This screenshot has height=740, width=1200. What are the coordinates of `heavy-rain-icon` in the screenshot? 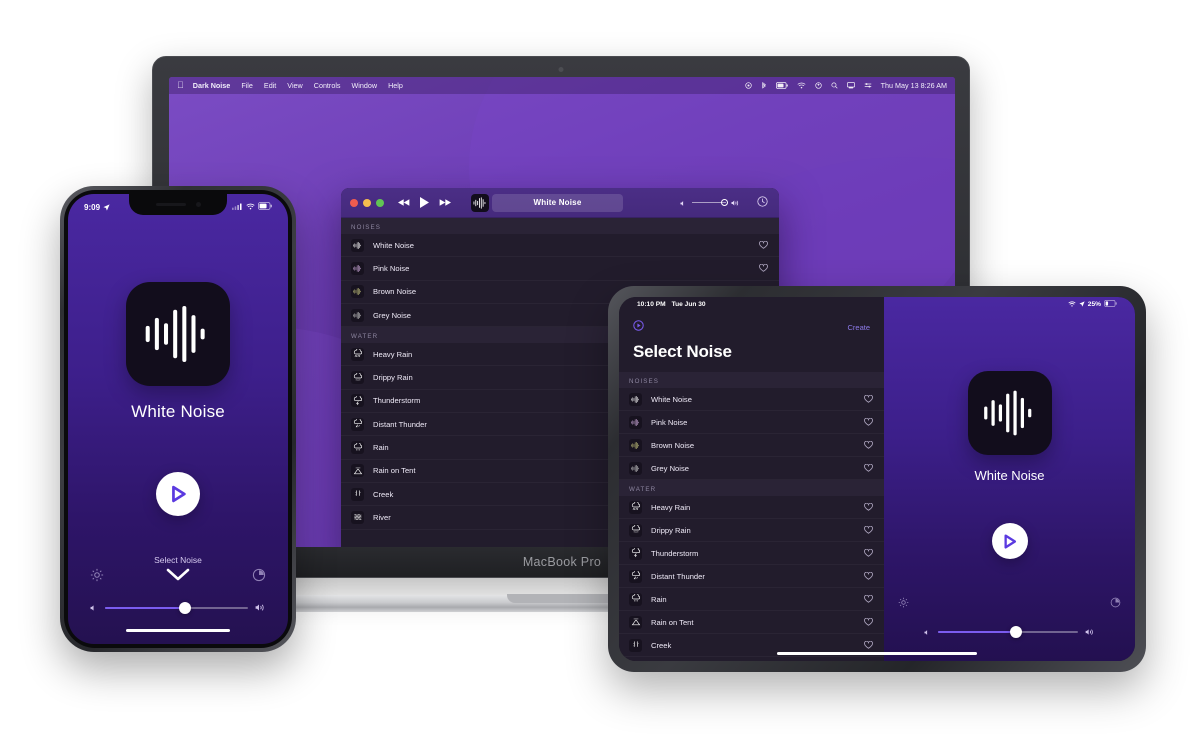 It's located at (635, 507).